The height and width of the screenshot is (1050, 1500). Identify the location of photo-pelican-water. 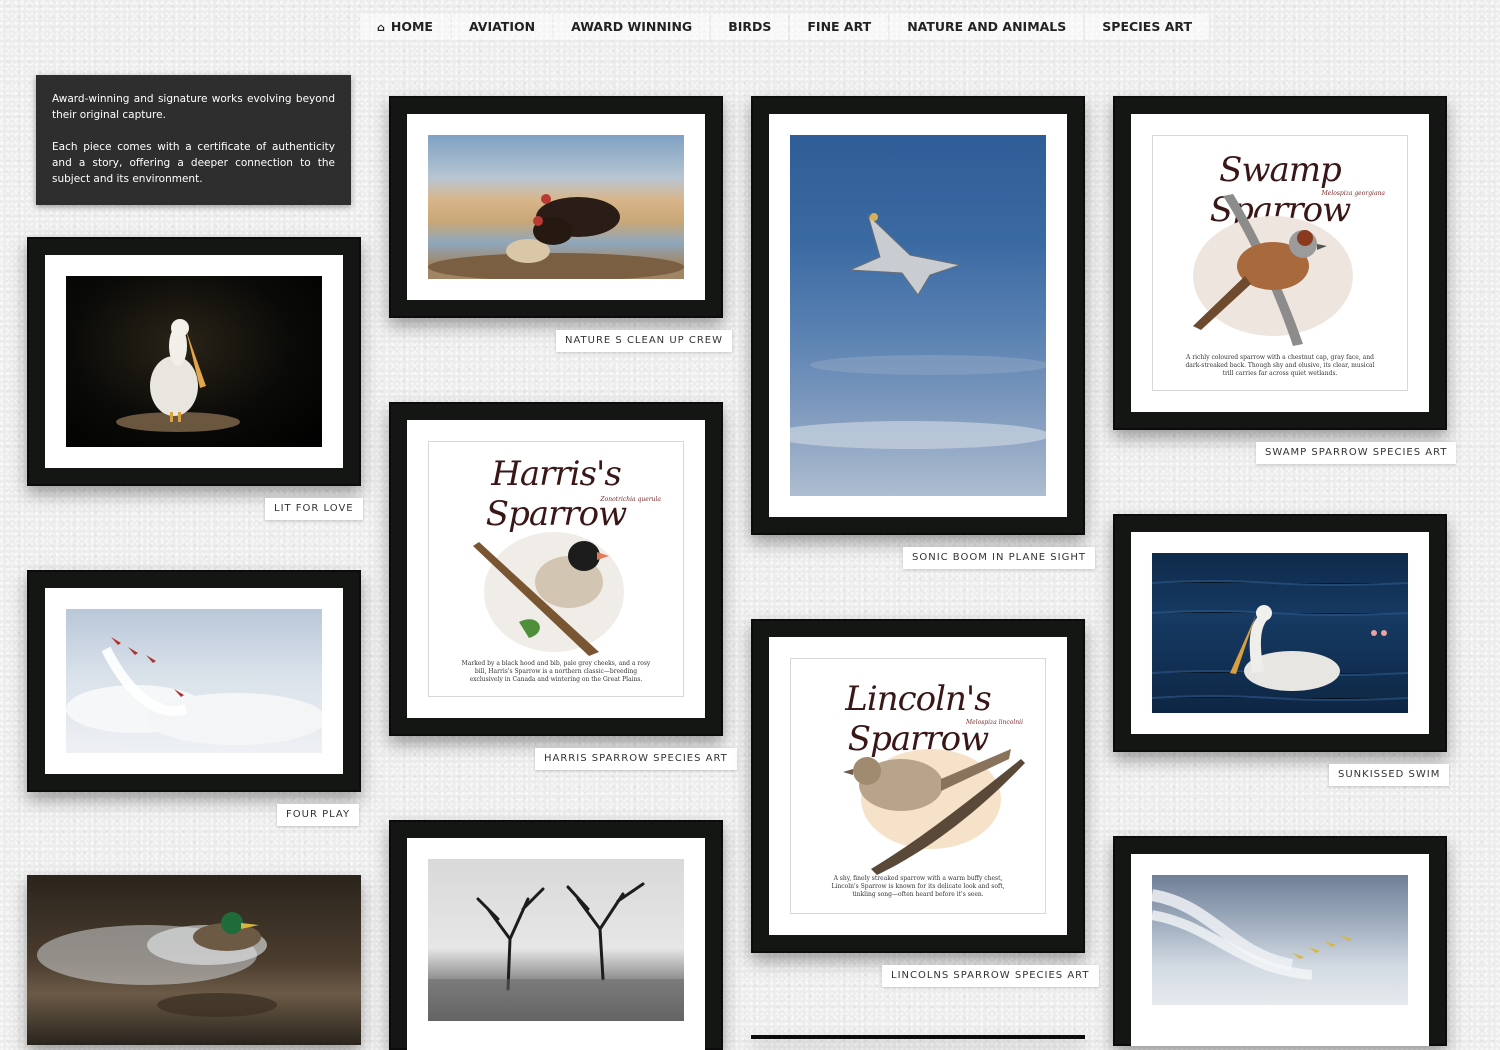
(1280, 633).